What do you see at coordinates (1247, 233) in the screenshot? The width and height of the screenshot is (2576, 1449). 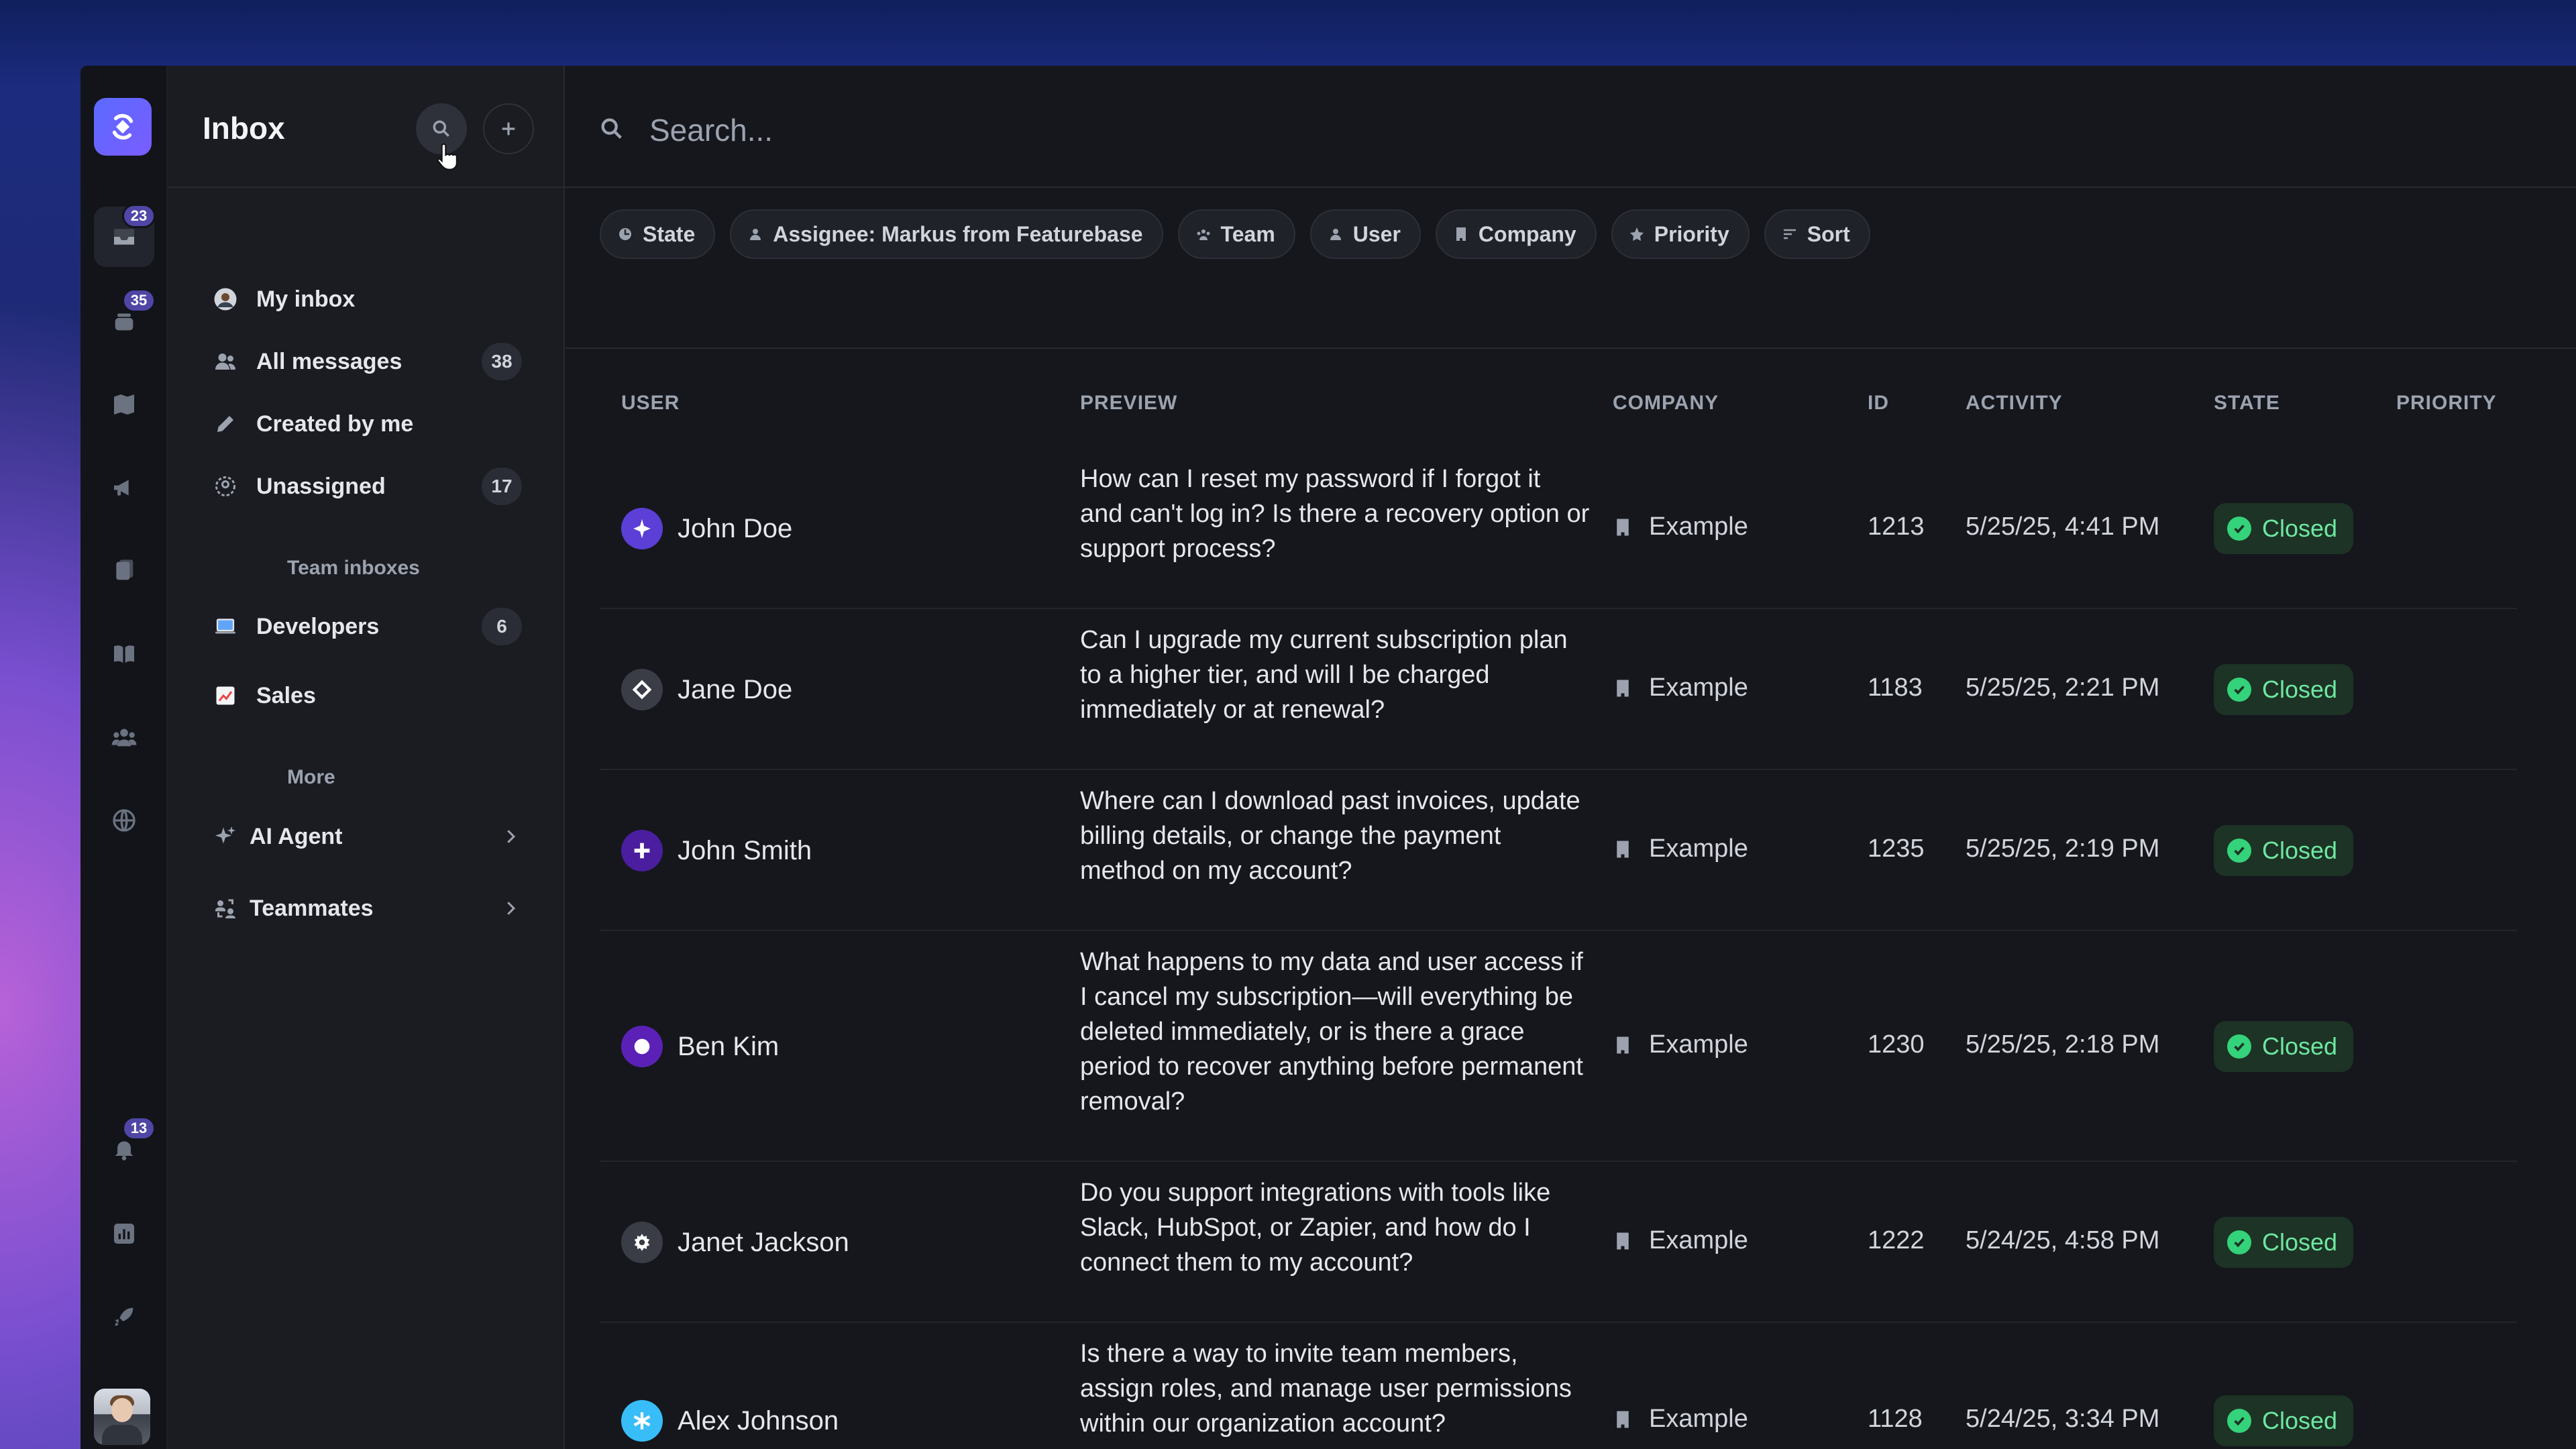 I see `filter-label: Team` at bounding box center [1247, 233].